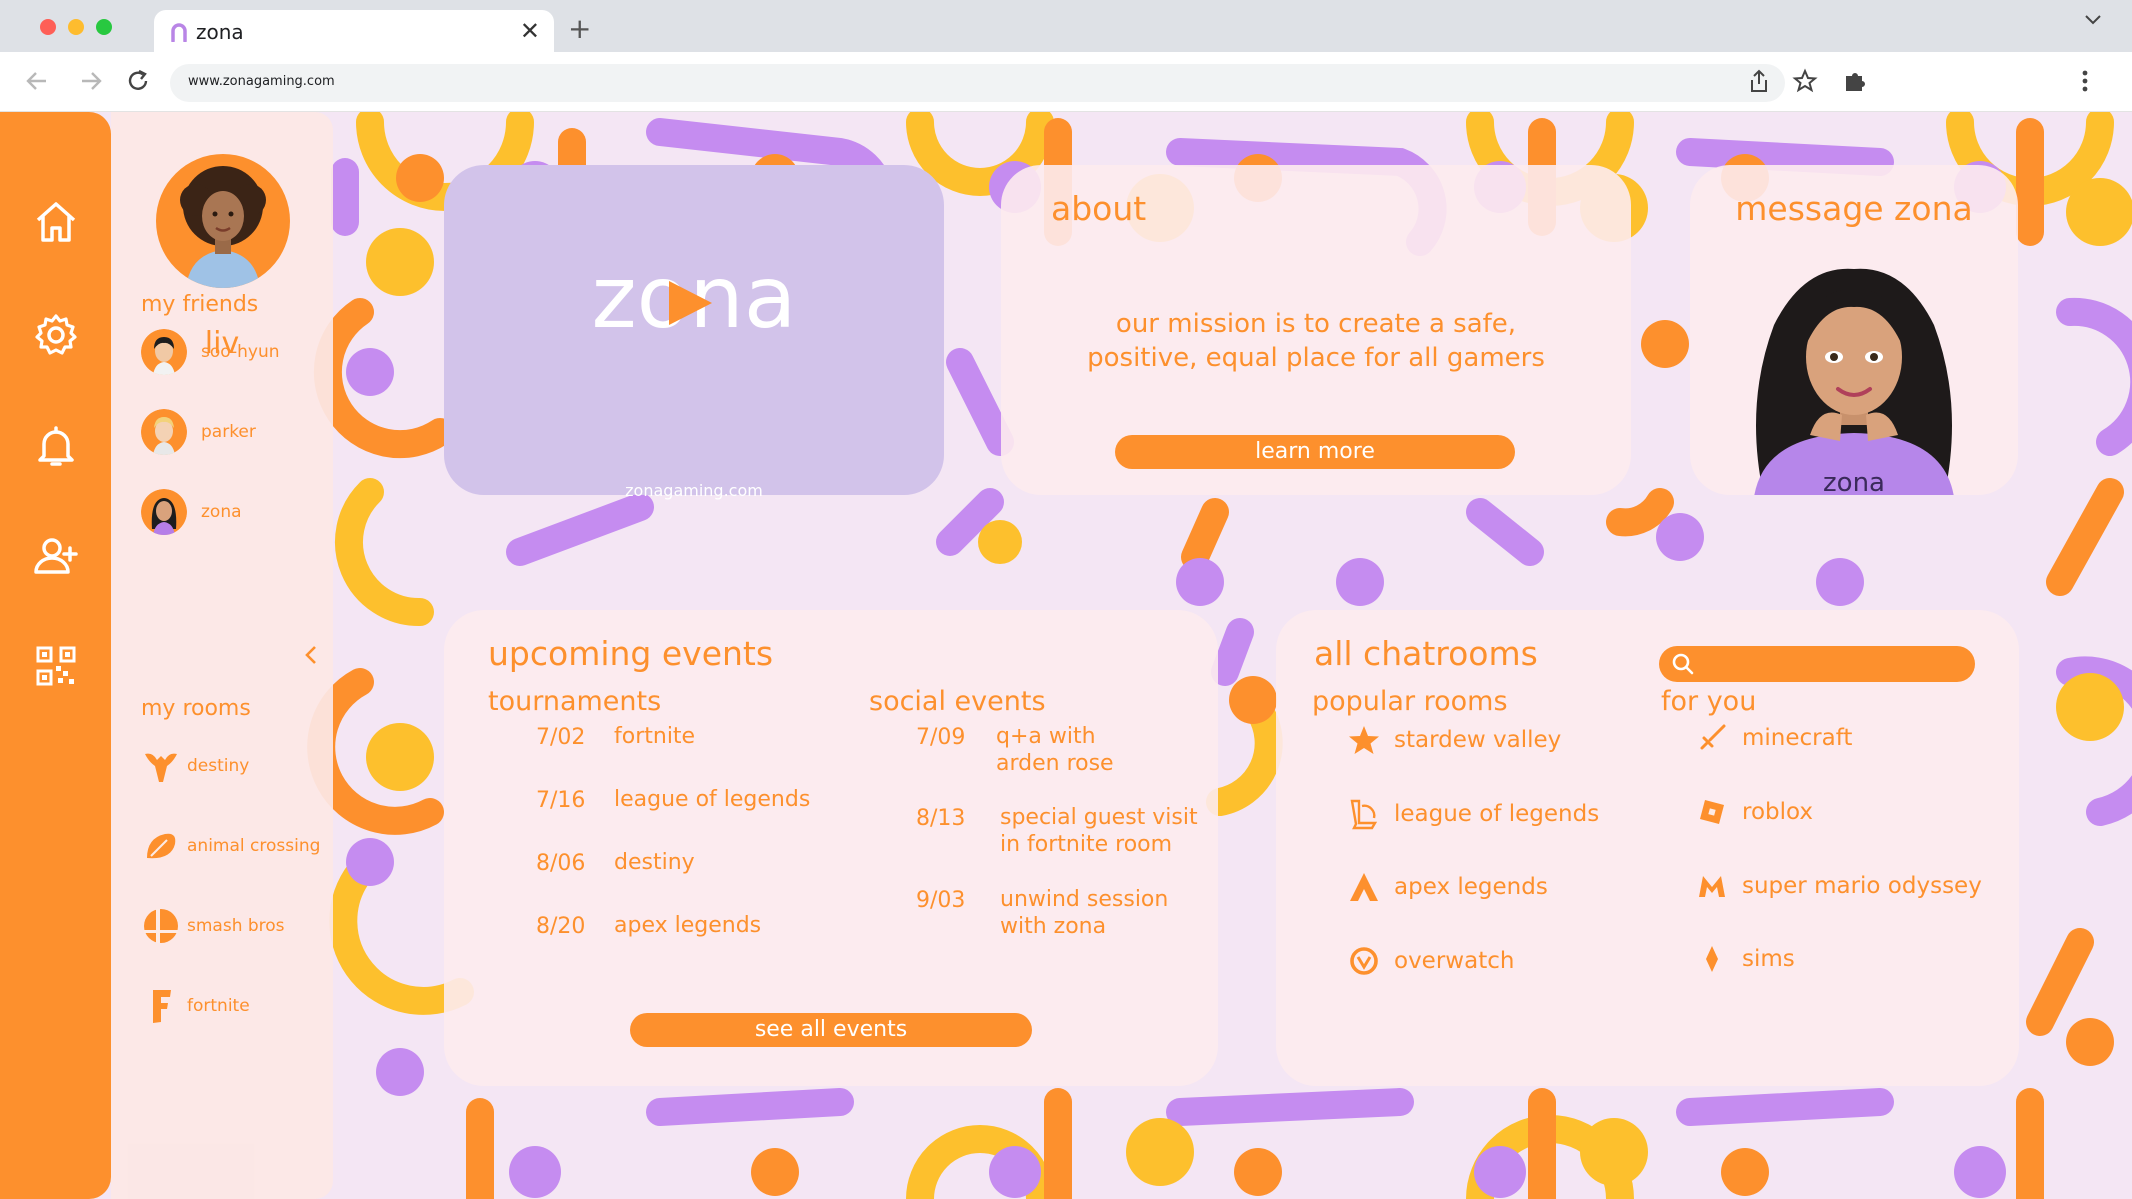 The height and width of the screenshot is (1199, 2132). Describe the element at coordinates (561, 800) in the screenshot. I see `event-date: 7/16` at that location.